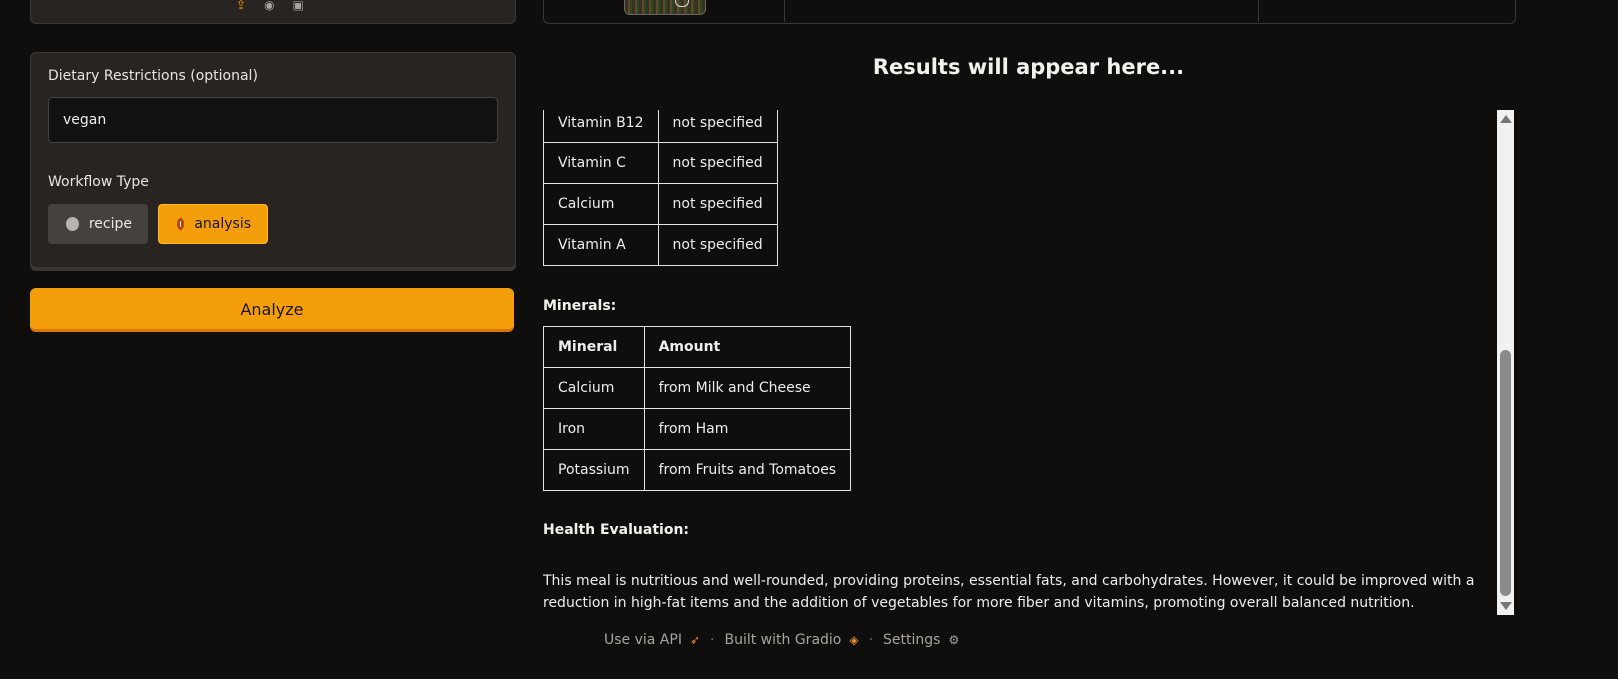  Describe the element at coordinates (72, 224) in the screenshot. I see `radio-unchecked-icon` at that location.